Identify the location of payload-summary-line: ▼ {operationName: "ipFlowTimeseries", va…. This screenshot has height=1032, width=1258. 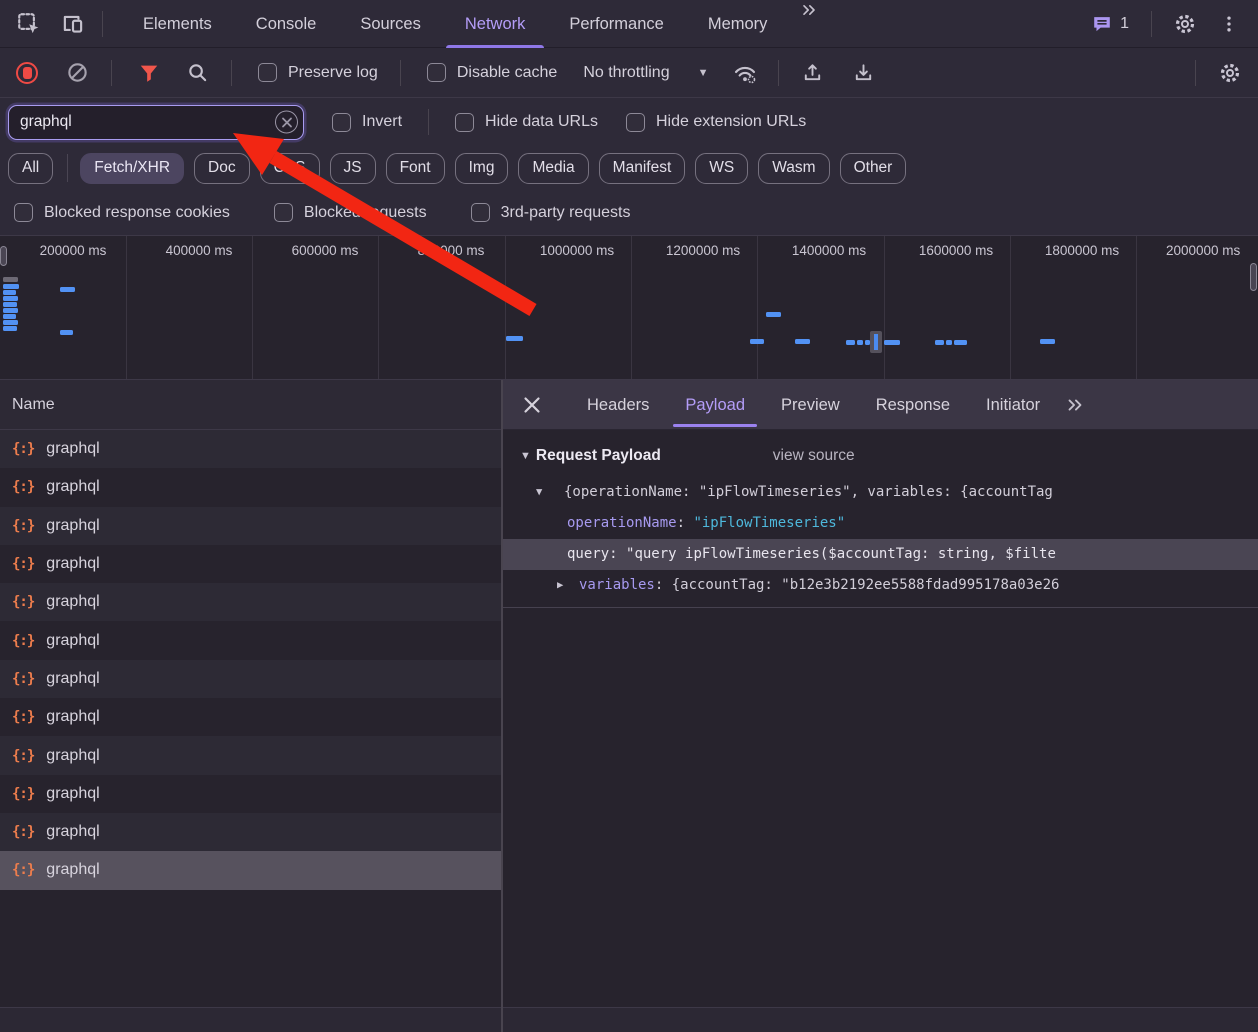
(880, 492).